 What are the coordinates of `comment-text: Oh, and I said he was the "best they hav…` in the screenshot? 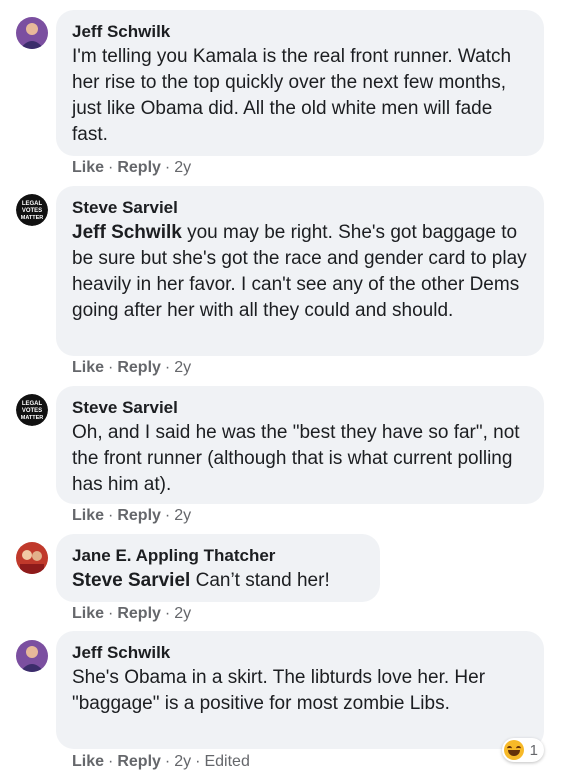 It's located at (296, 458).